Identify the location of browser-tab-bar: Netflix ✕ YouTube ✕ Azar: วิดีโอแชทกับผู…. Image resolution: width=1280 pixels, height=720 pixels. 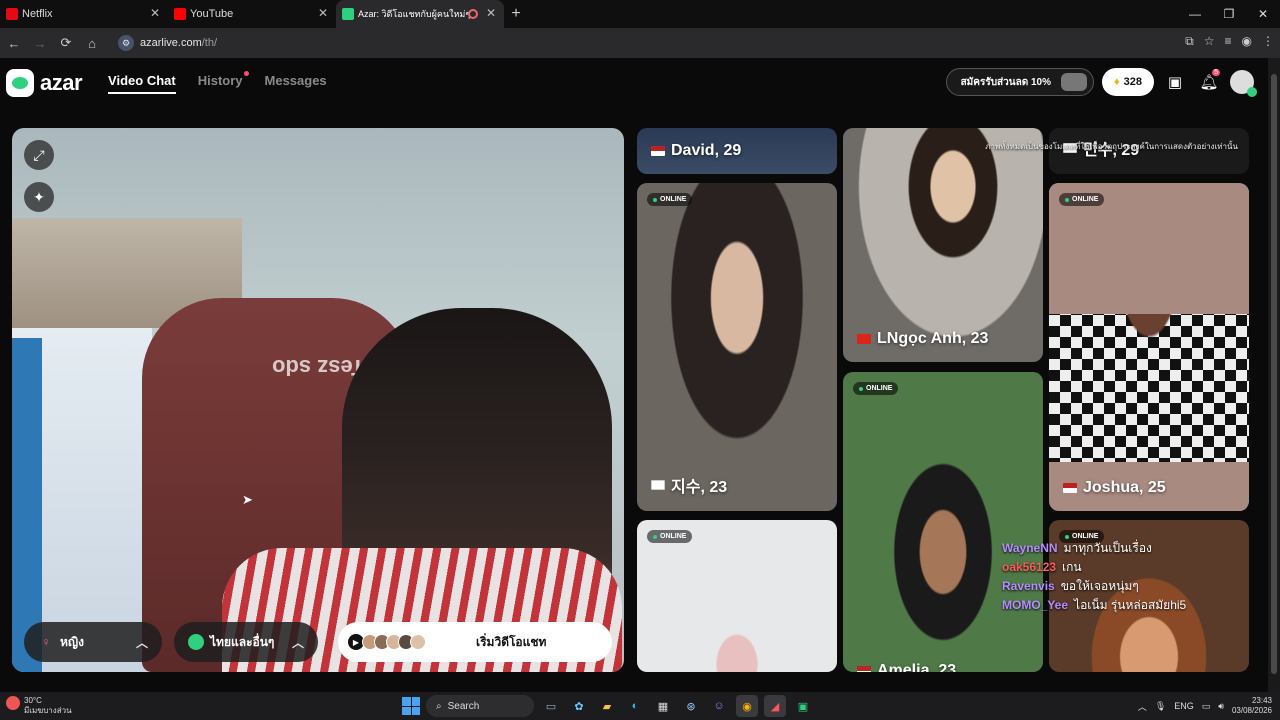
(640, 14).